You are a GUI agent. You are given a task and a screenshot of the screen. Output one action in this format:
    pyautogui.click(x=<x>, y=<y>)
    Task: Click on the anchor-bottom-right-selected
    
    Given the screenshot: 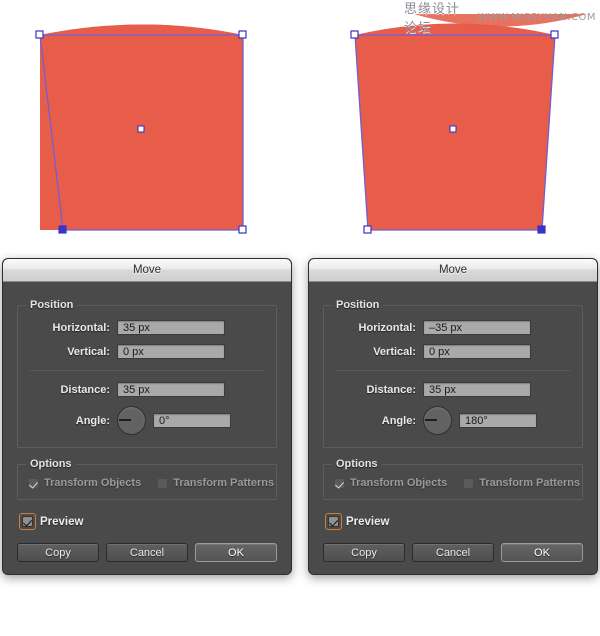 What is the action you would take?
    pyautogui.click(x=541, y=229)
    